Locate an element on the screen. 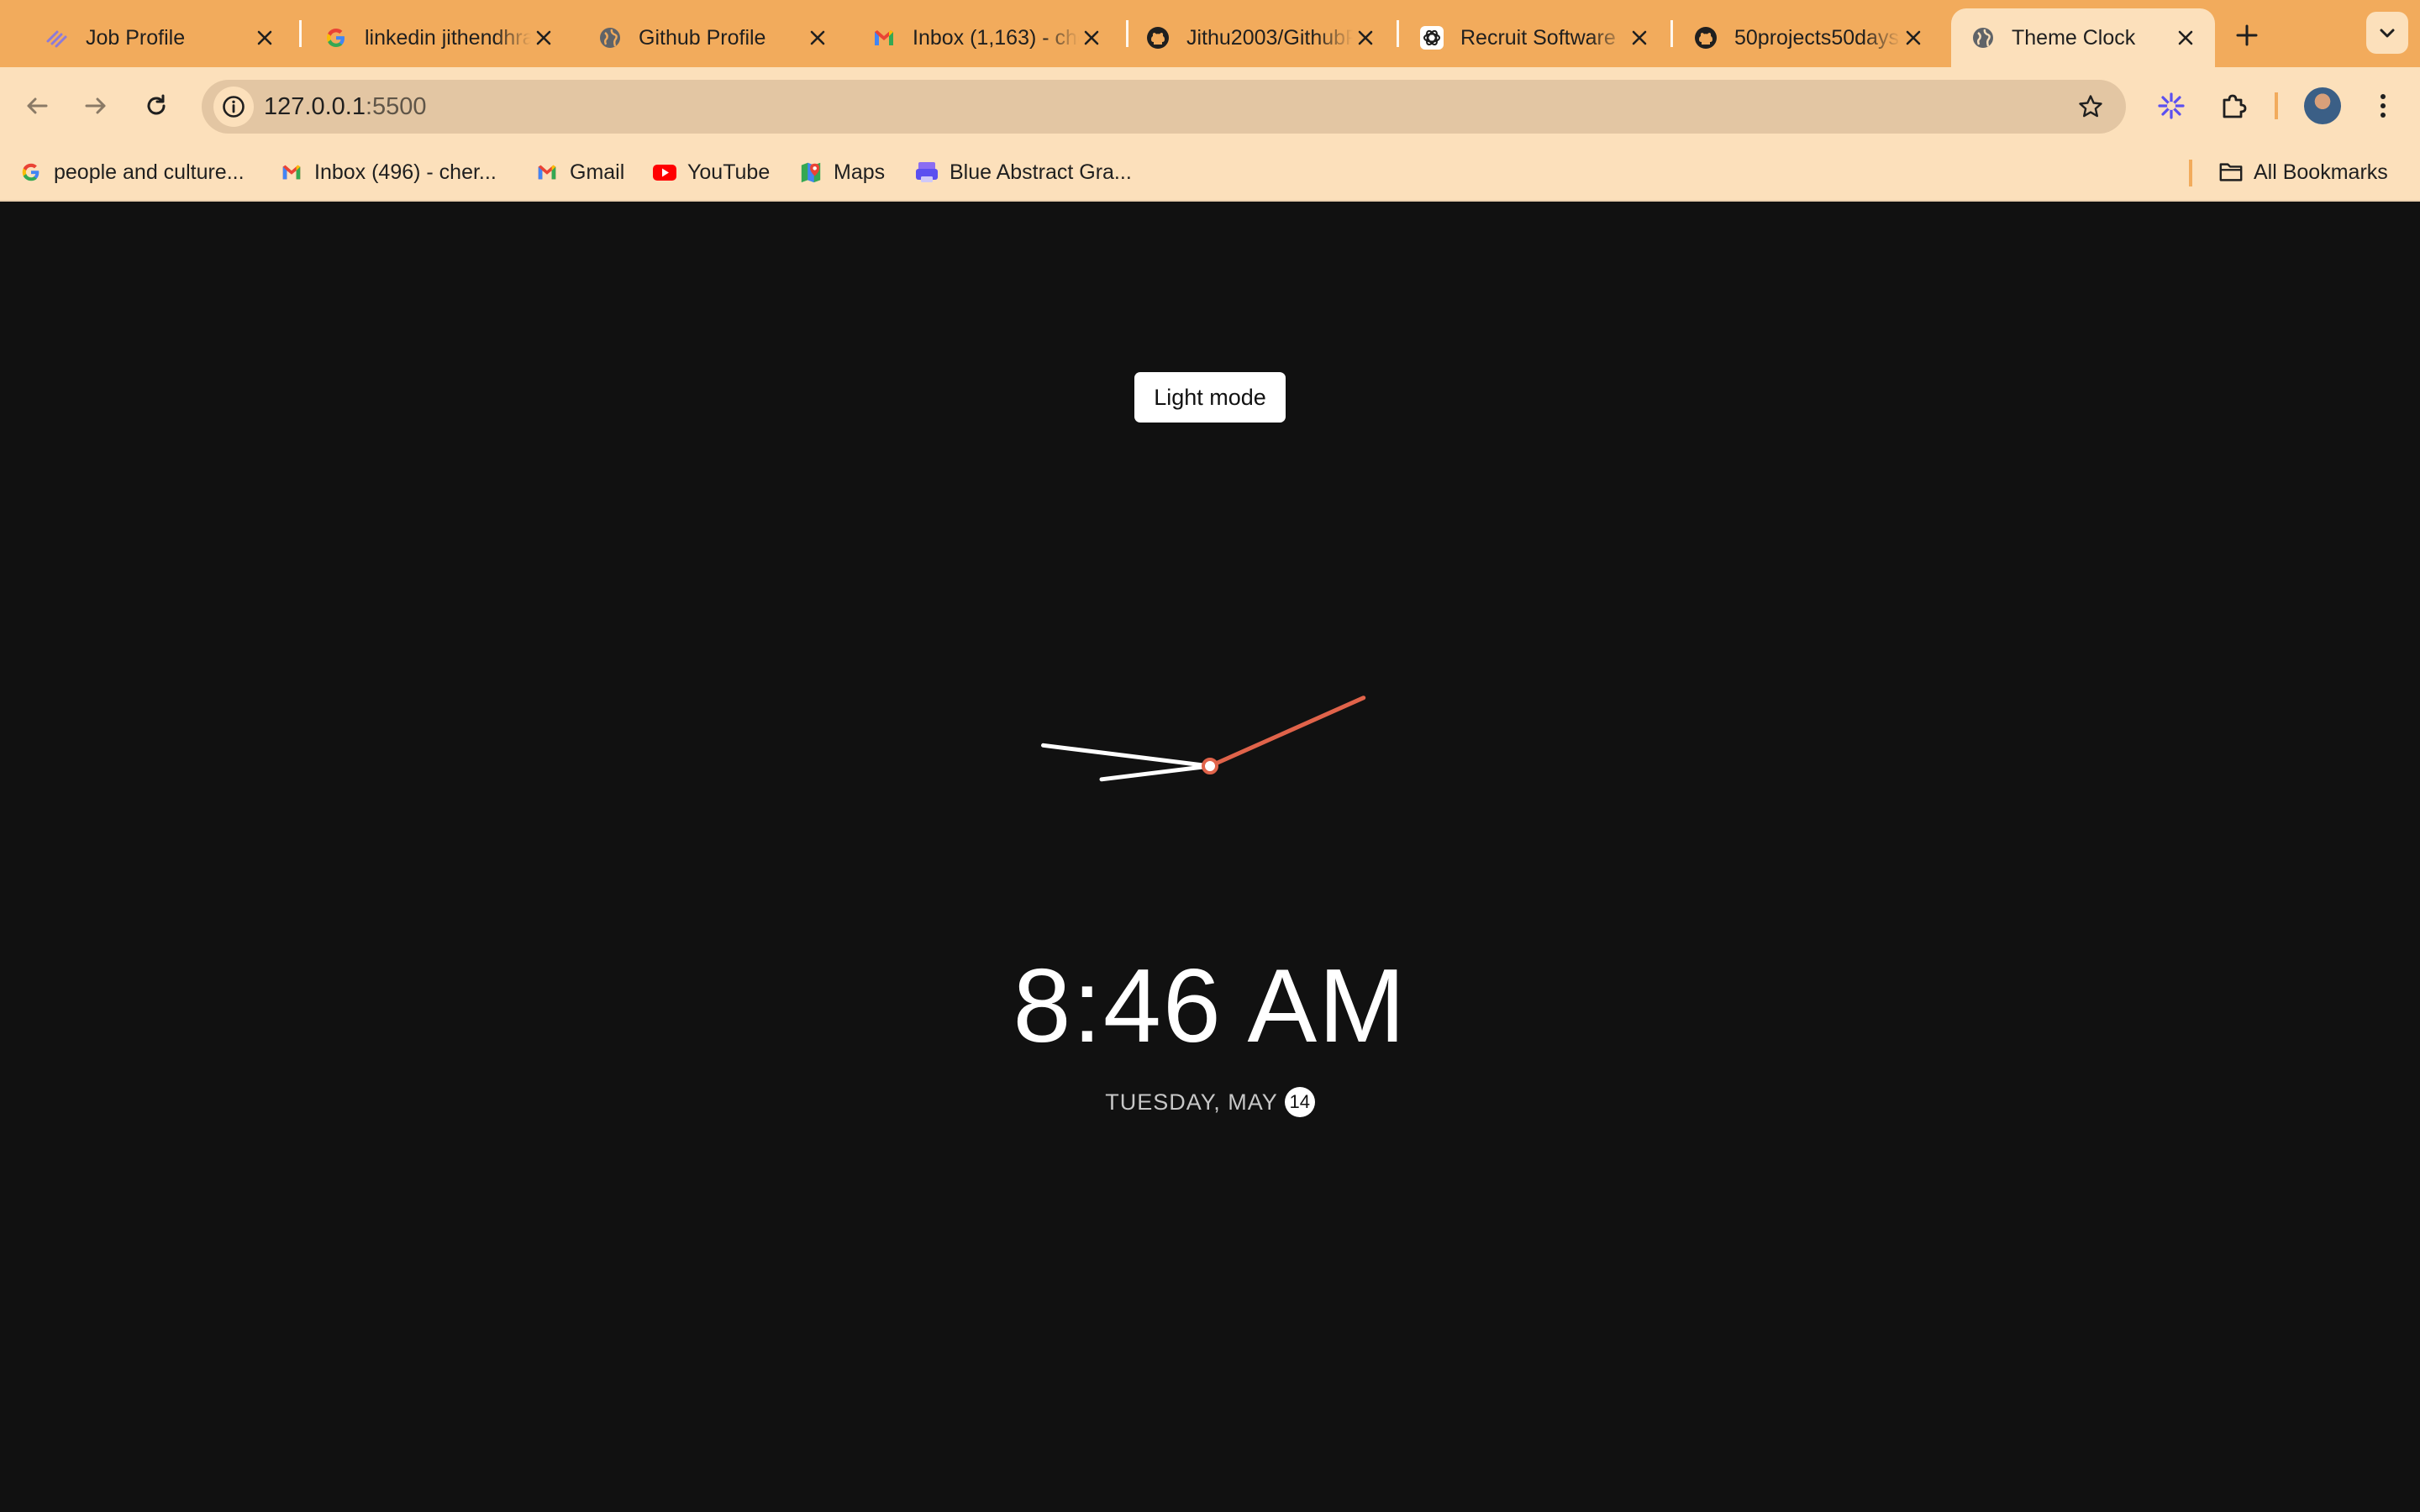 The height and width of the screenshot is (1512, 2420). sparkle-extension-icon is located at coordinates (2171, 105).